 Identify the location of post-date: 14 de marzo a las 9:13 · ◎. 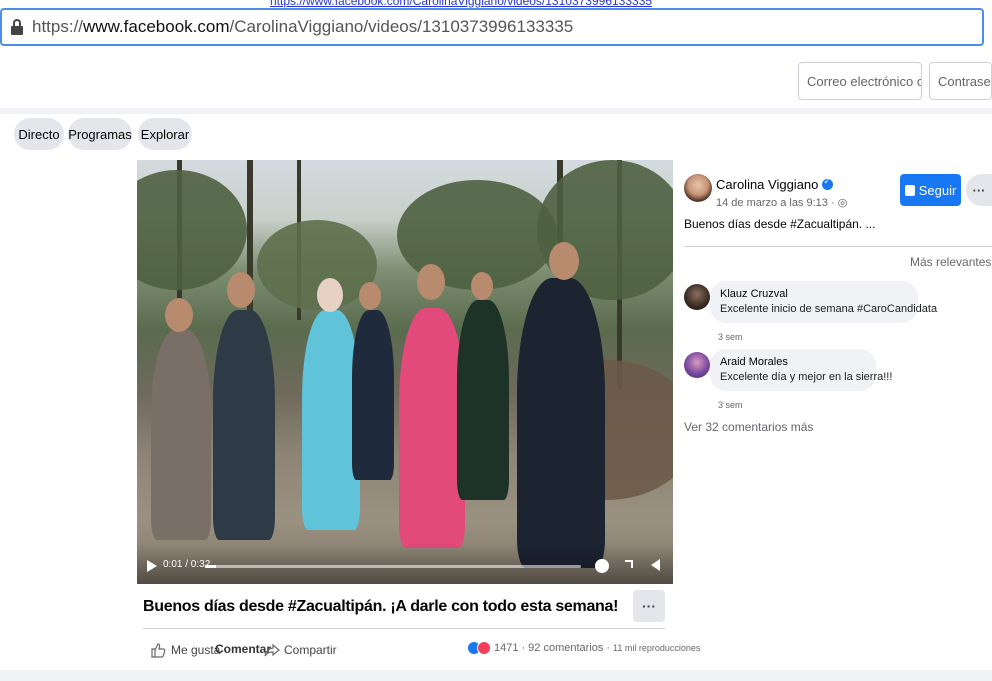
(781, 202).